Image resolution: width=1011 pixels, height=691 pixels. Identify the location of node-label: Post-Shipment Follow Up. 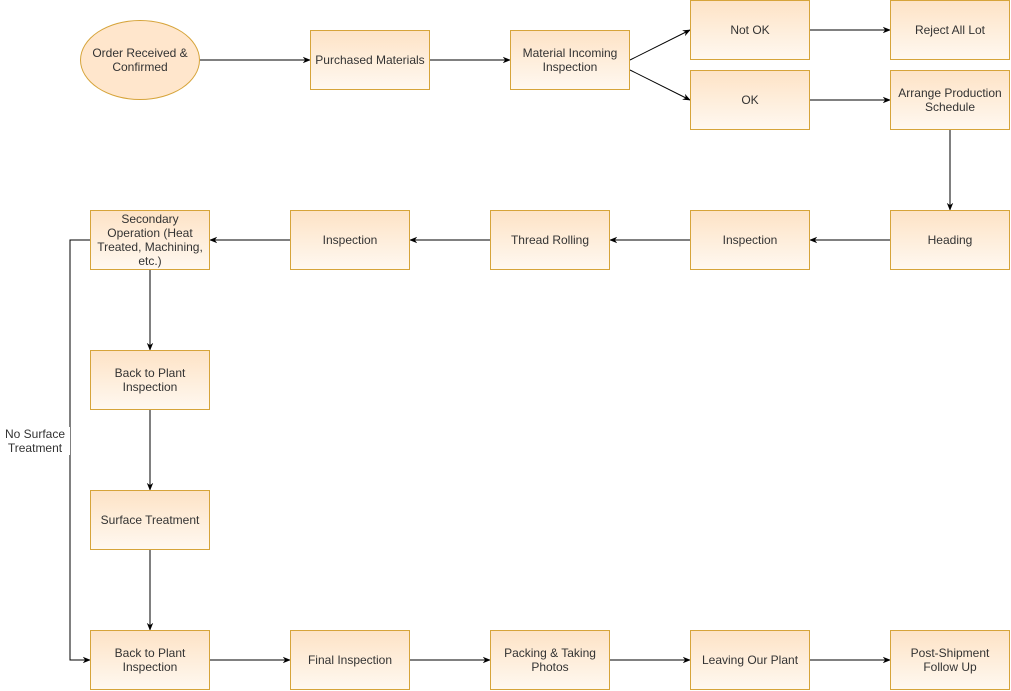
(950, 660).